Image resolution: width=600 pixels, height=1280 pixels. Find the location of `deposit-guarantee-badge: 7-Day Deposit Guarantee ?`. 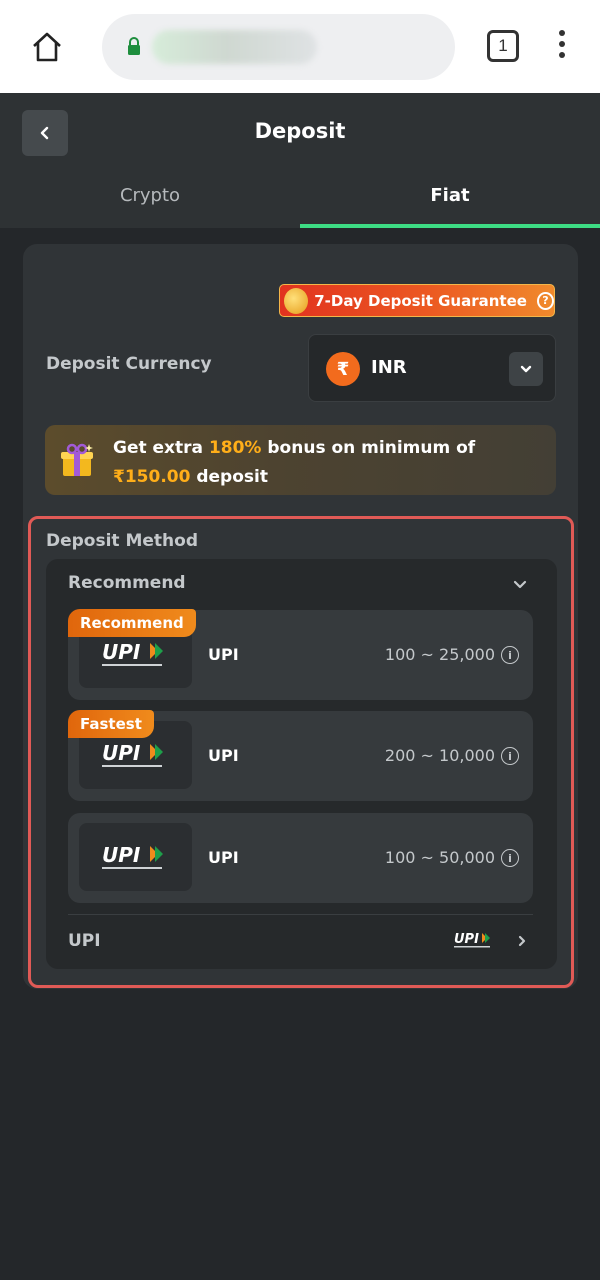

deposit-guarantee-badge: 7-Day Deposit Guarantee ? is located at coordinates (417, 300).